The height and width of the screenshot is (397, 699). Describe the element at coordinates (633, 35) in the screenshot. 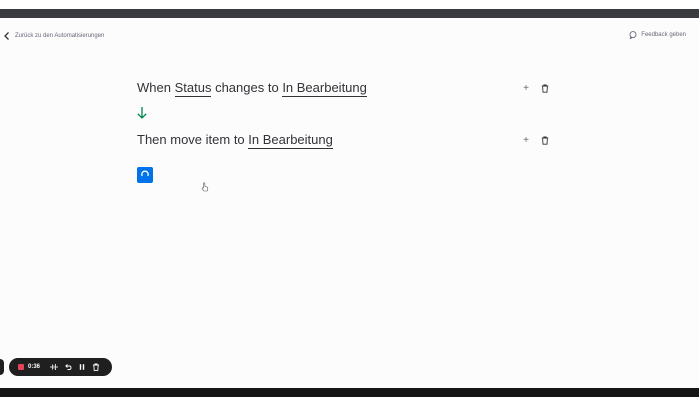

I see `speech-bubble-icon` at that location.